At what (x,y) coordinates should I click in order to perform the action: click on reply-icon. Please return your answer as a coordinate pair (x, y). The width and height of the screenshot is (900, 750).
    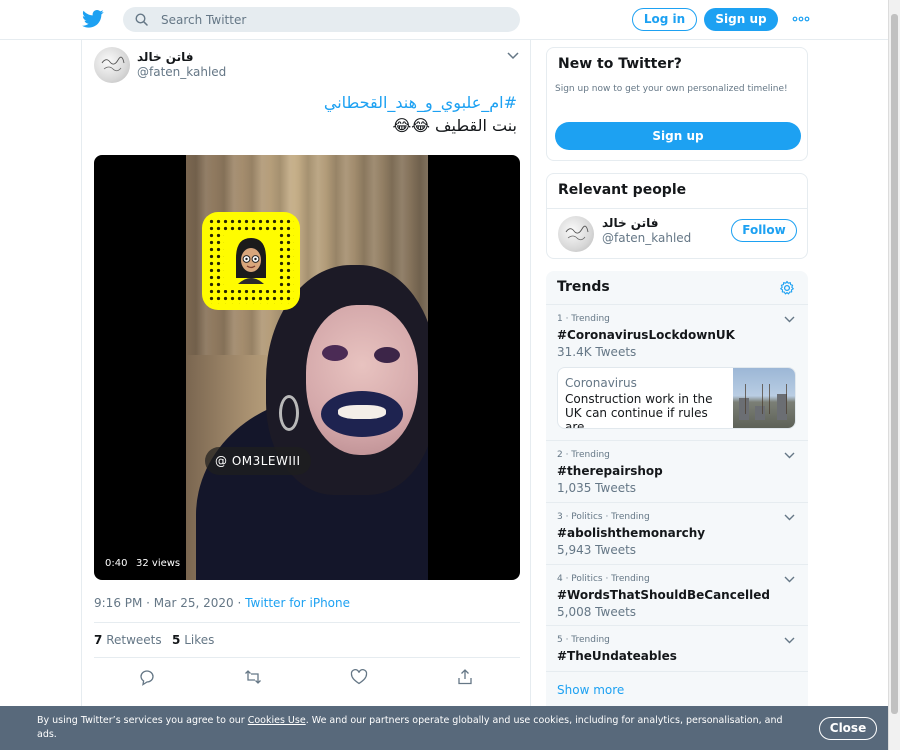
    Looking at the image, I should click on (147, 677).